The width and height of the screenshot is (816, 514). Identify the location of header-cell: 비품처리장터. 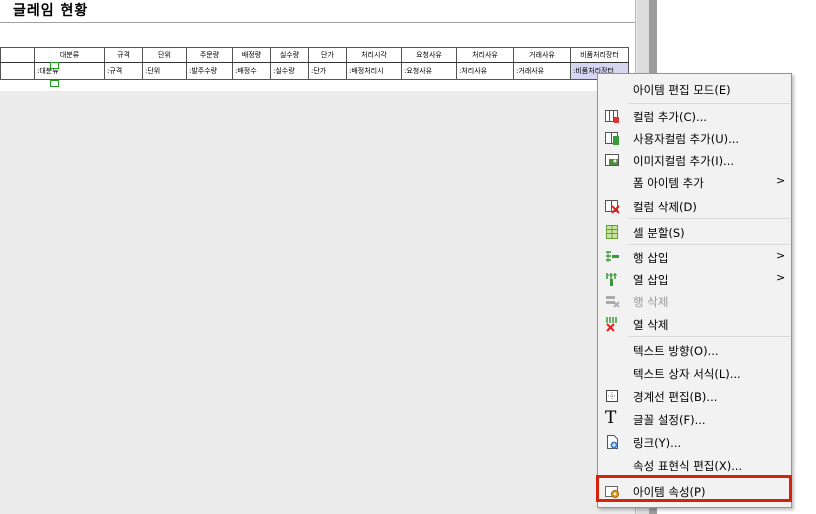
(599, 55).